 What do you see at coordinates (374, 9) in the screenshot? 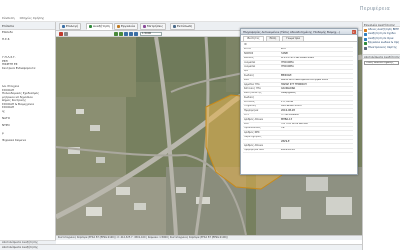
I see `brand-title: Περιφέρεια` at bounding box center [374, 9].